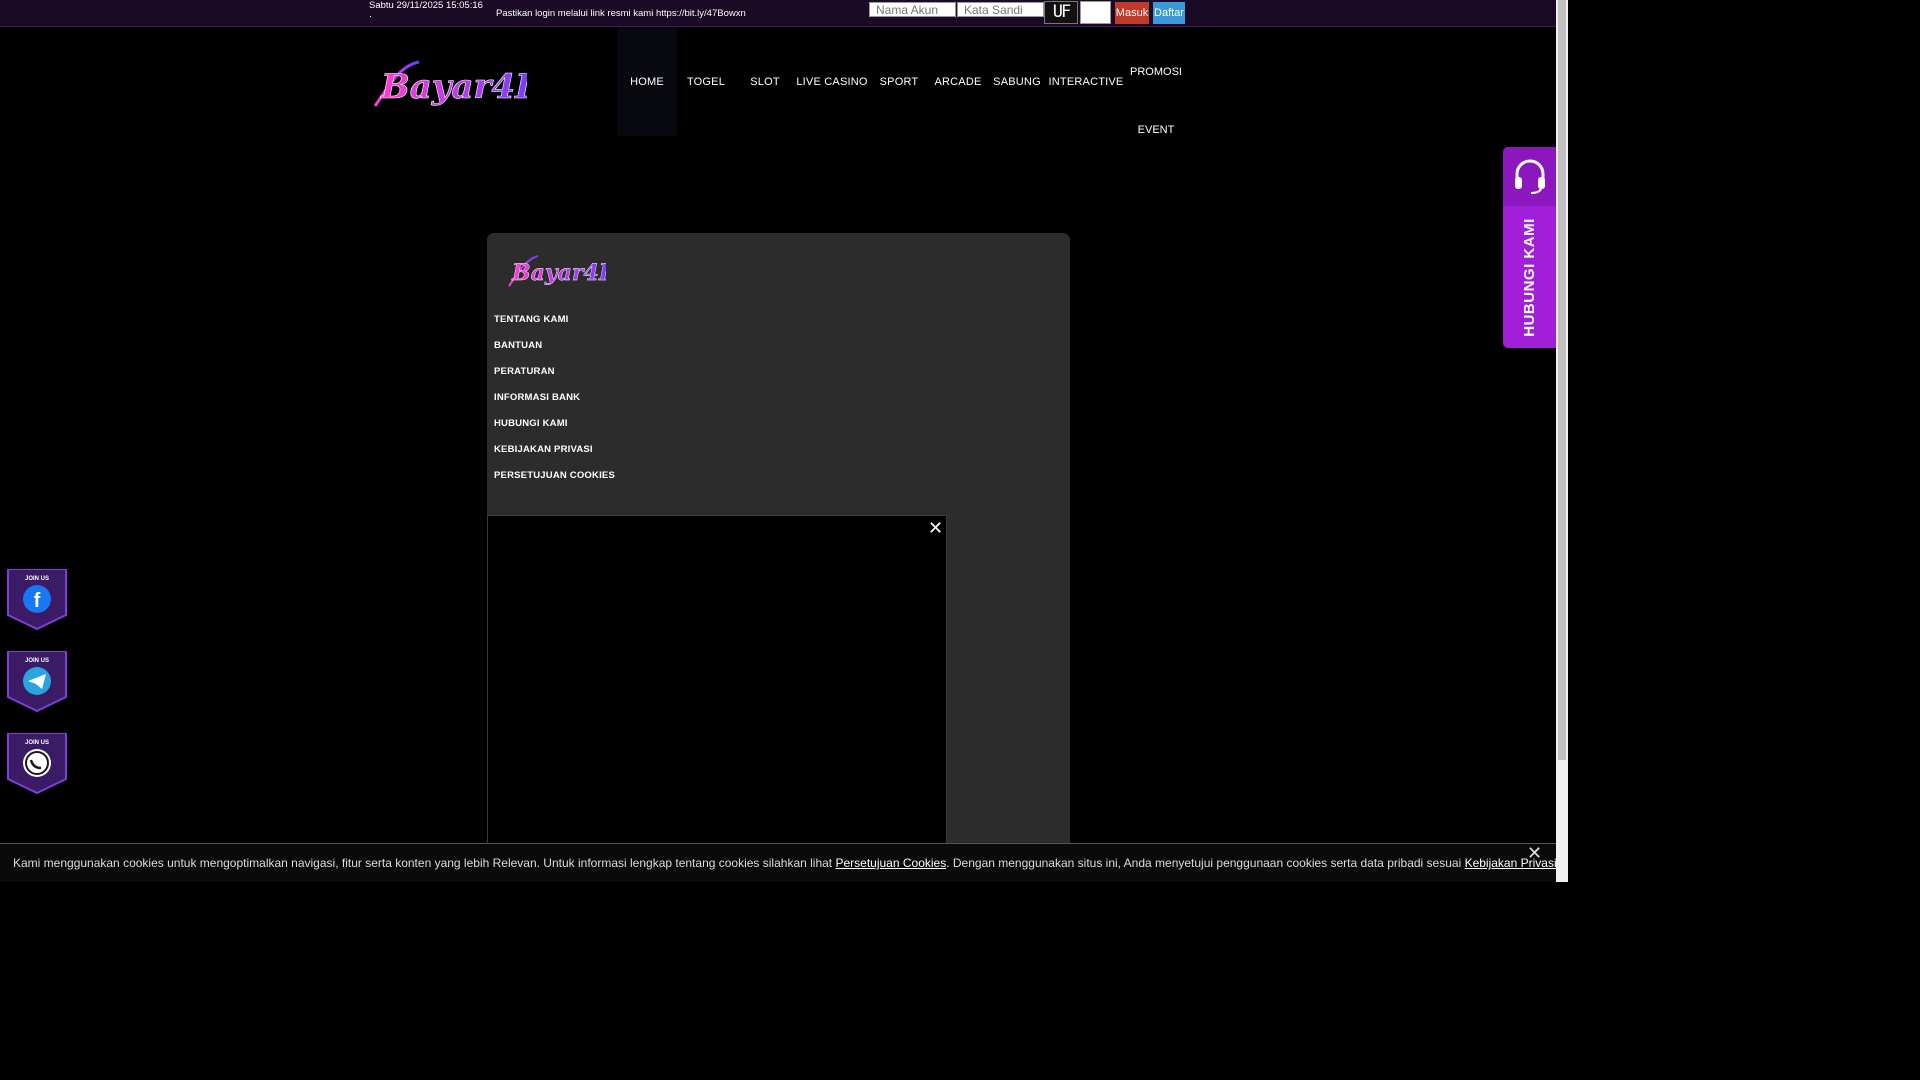  What do you see at coordinates (899, 82) in the screenshot?
I see `nav-sport: SPORT` at bounding box center [899, 82].